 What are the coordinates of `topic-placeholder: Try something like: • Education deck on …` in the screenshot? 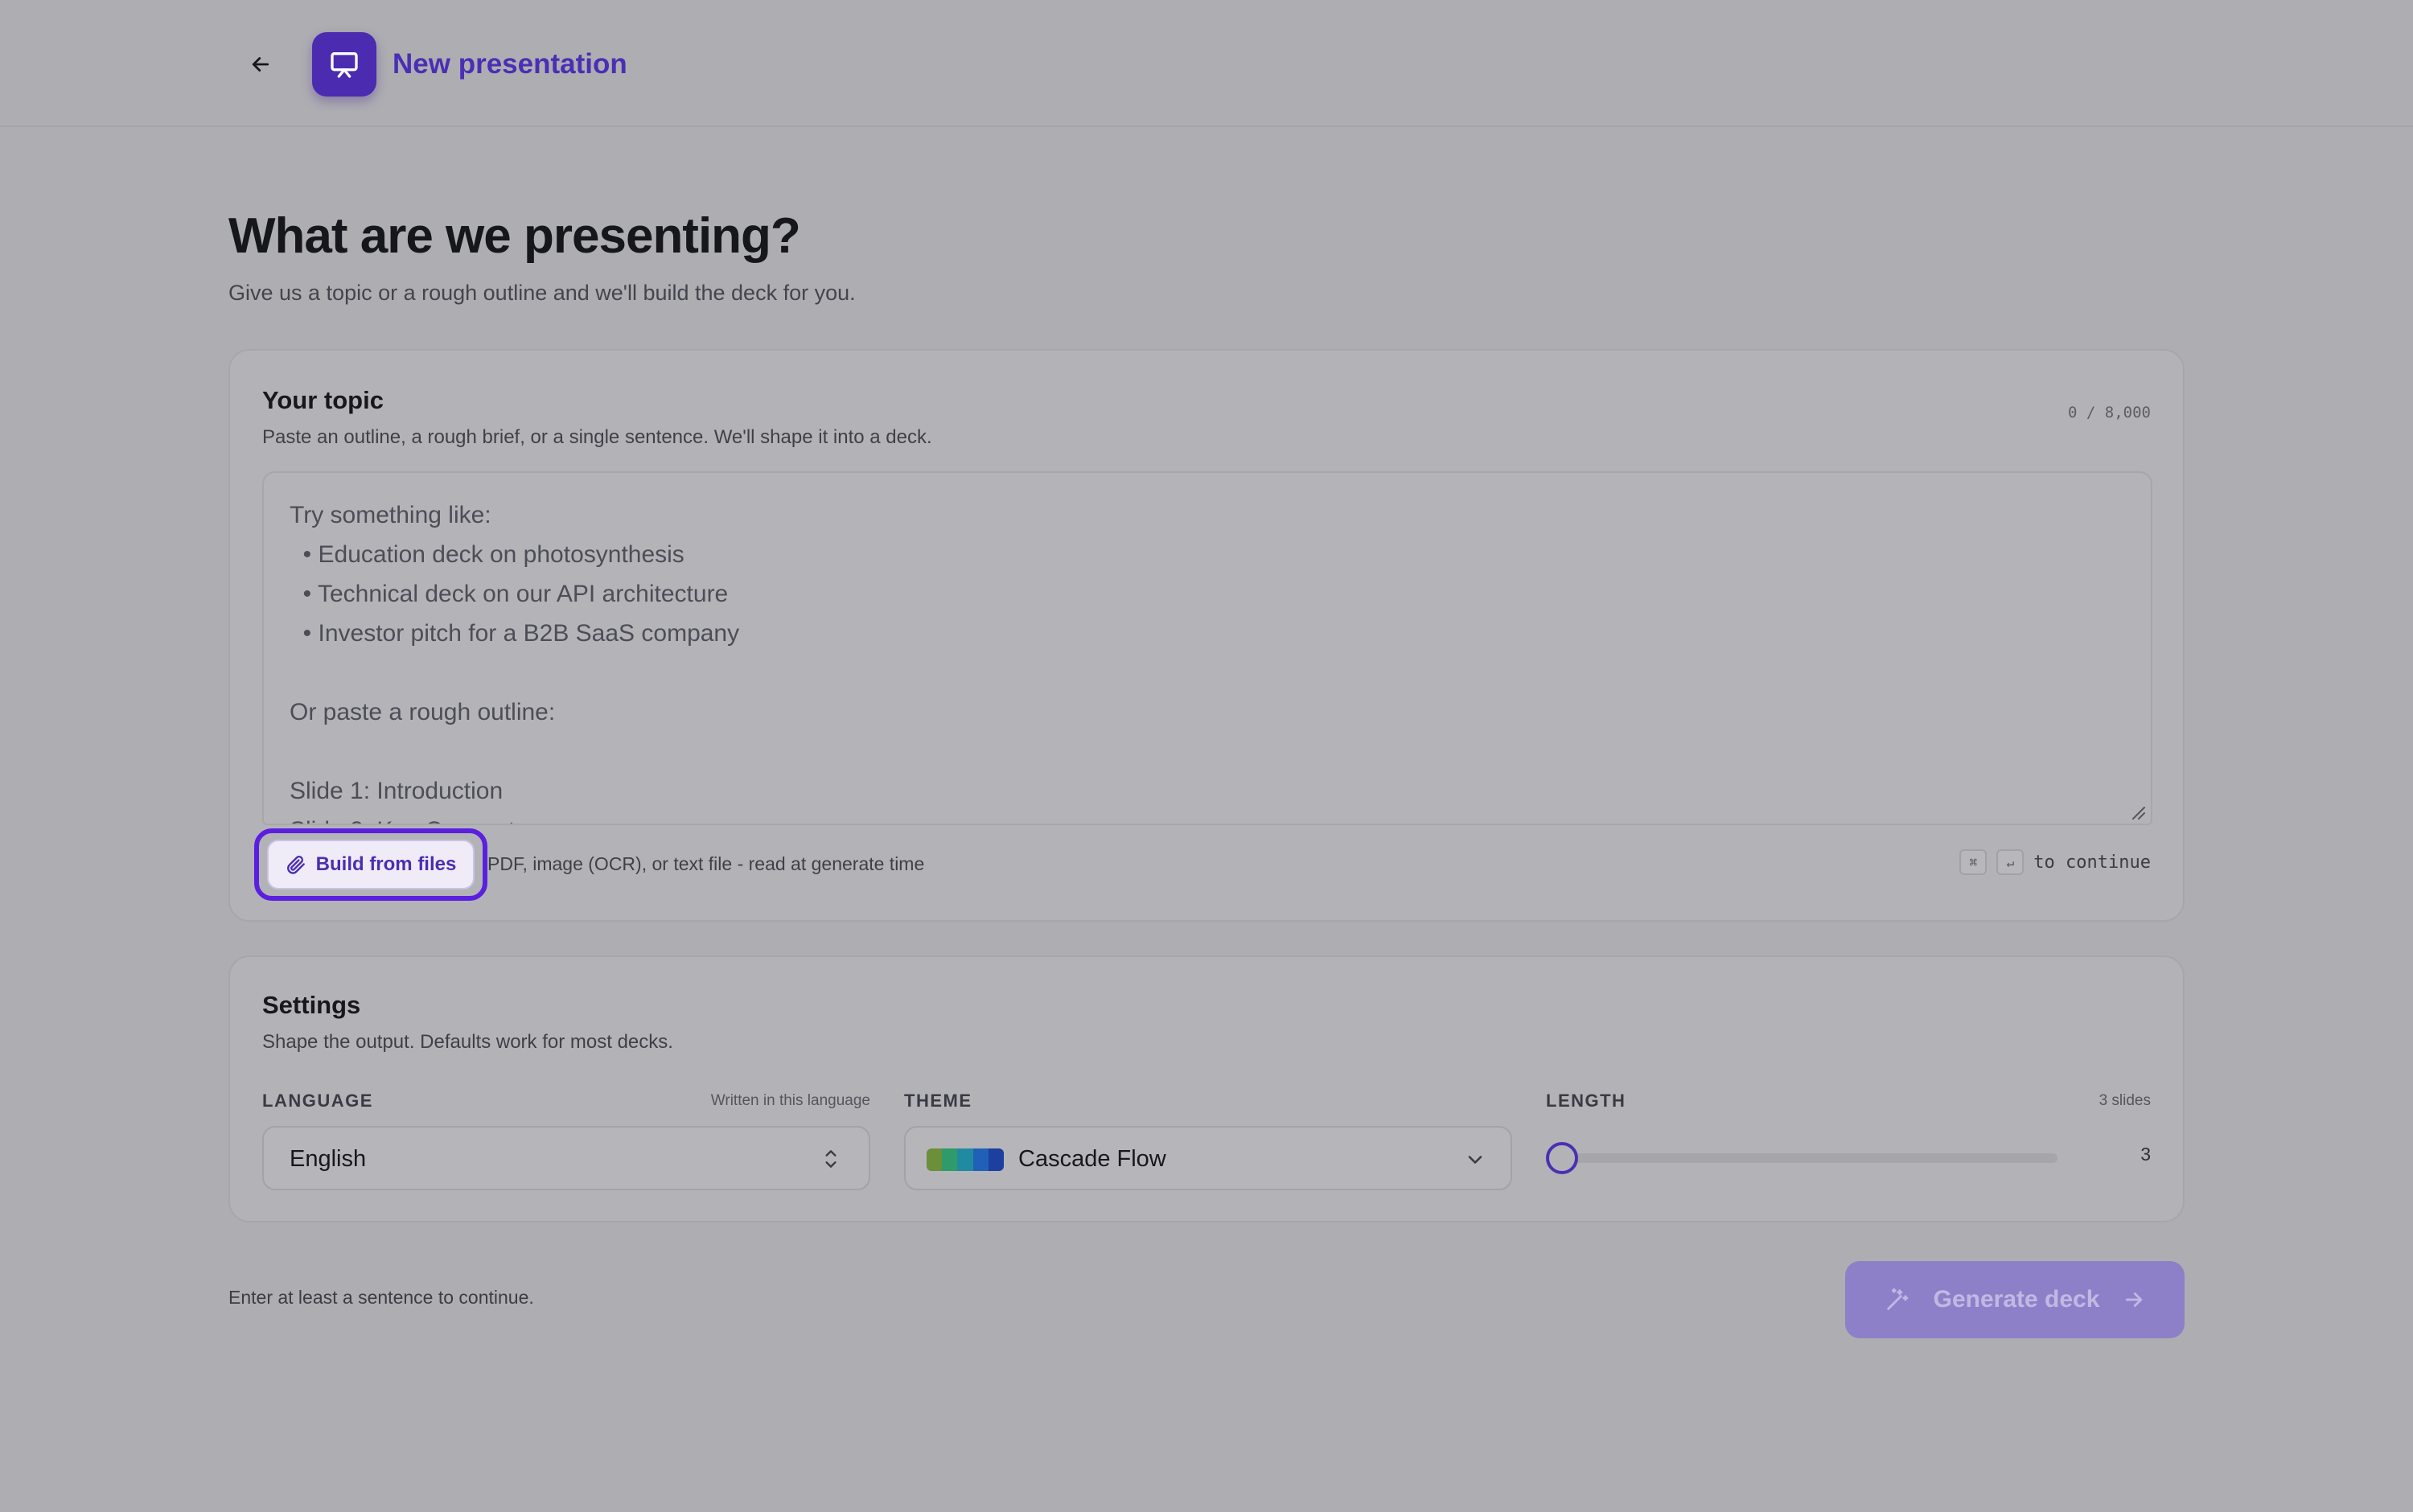 It's located at (515, 663).